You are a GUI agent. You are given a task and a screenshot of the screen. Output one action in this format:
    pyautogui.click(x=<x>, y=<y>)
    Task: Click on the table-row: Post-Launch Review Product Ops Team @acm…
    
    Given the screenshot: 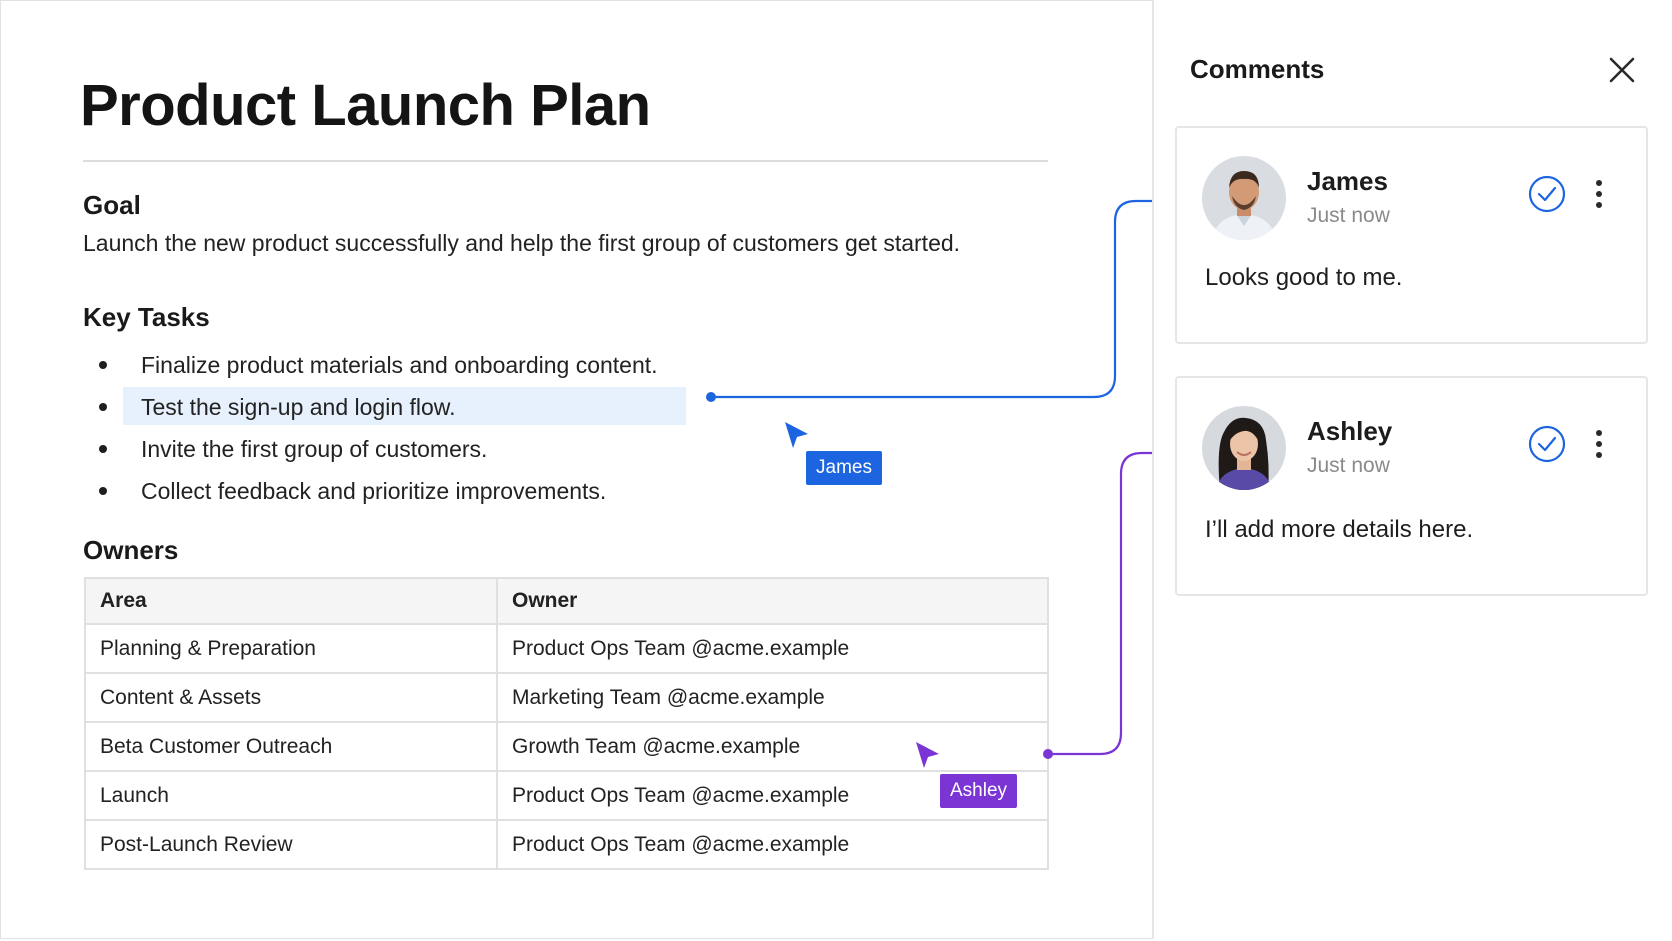 What is the action you would take?
    pyautogui.click(x=566, y=844)
    